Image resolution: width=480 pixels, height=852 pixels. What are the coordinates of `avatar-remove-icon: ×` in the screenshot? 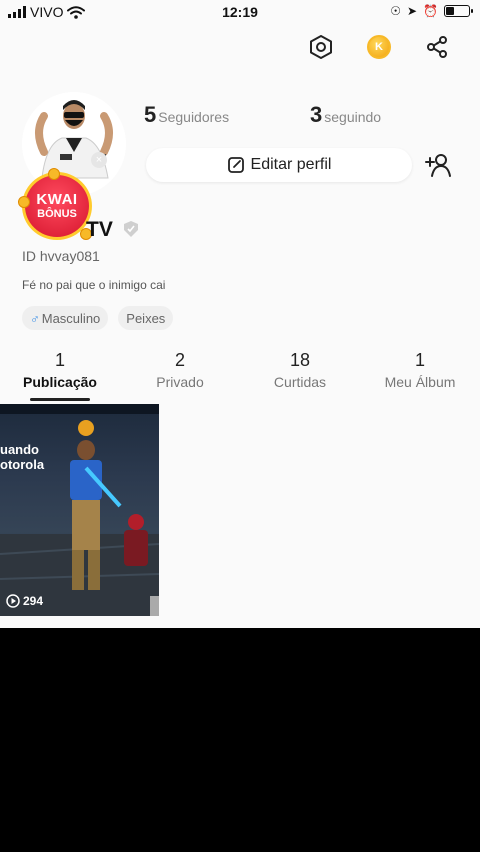 It's located at (99, 160).